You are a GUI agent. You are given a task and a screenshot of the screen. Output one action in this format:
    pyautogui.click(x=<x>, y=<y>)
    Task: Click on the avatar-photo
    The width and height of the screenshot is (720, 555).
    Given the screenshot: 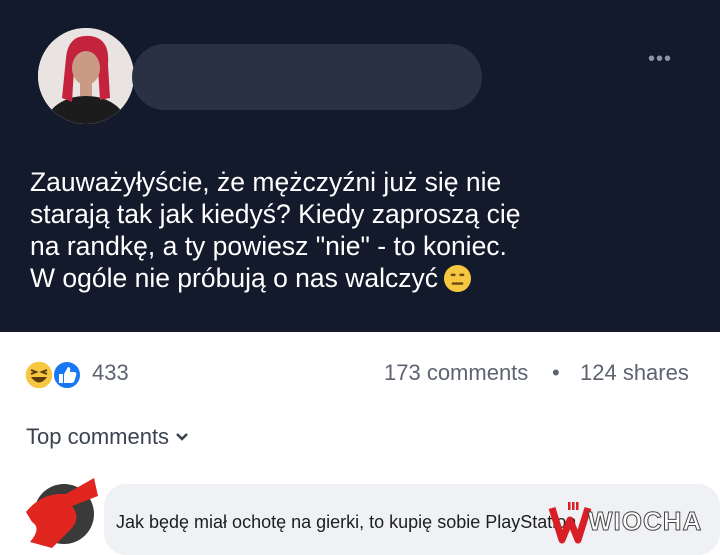 What is the action you would take?
    pyautogui.click(x=86, y=76)
    